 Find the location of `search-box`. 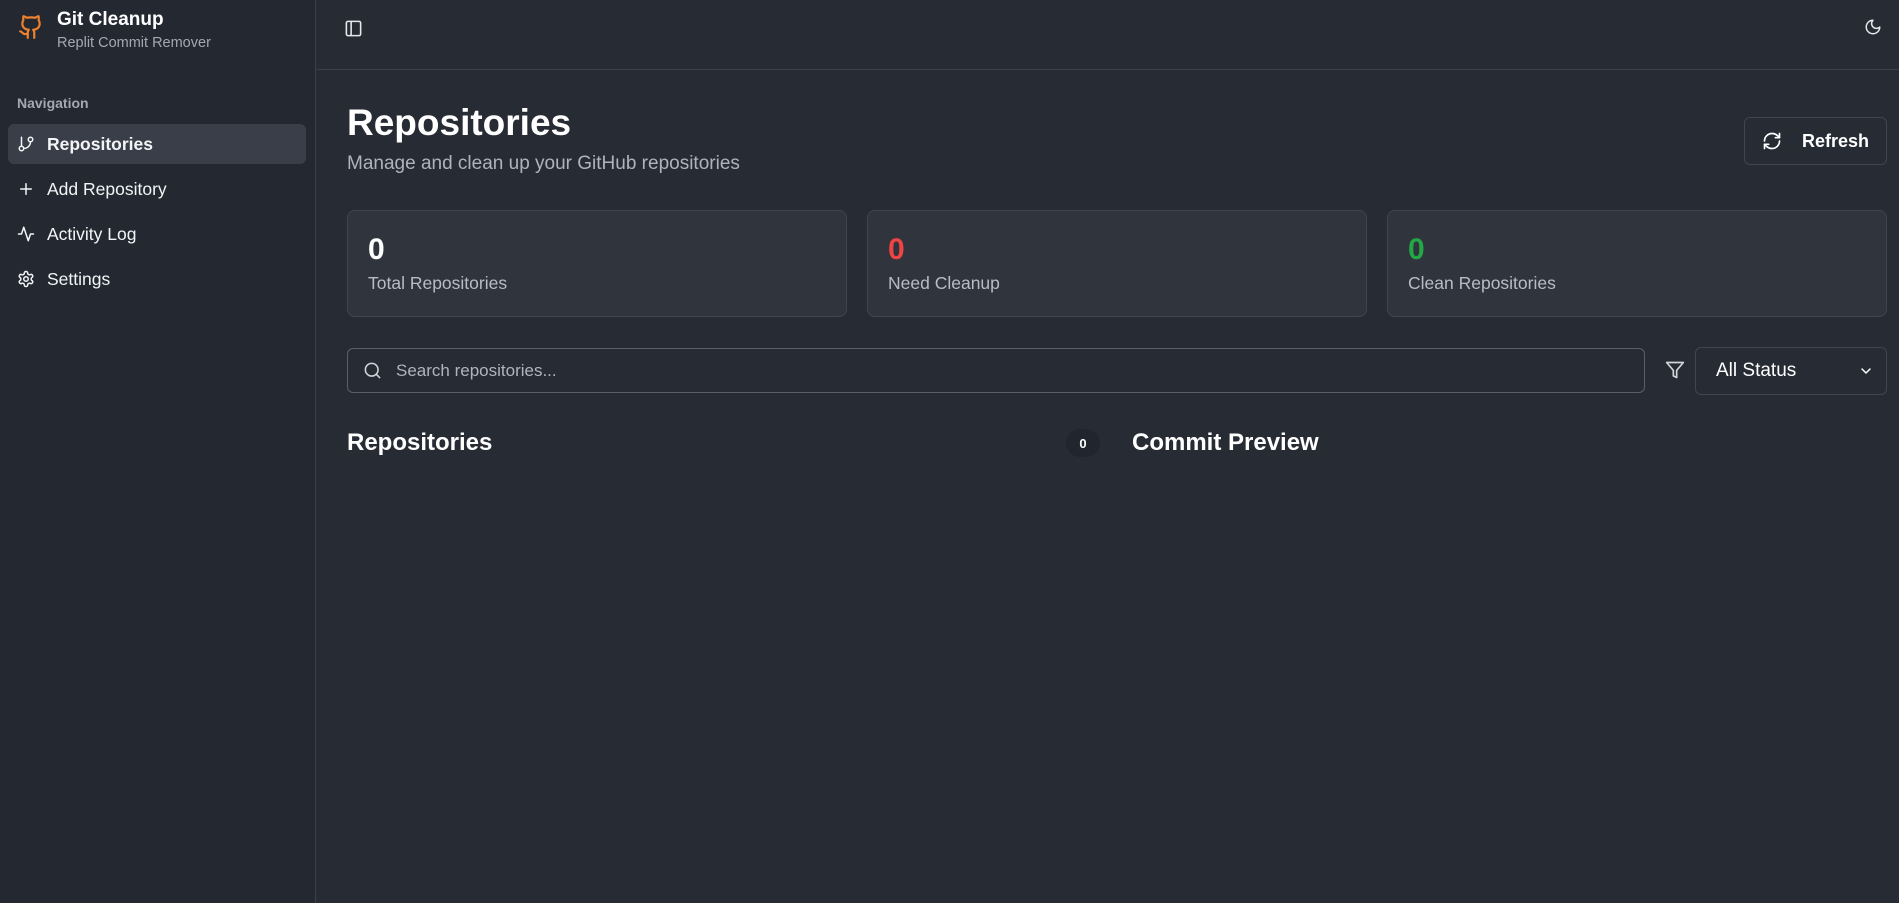

search-box is located at coordinates (996, 370).